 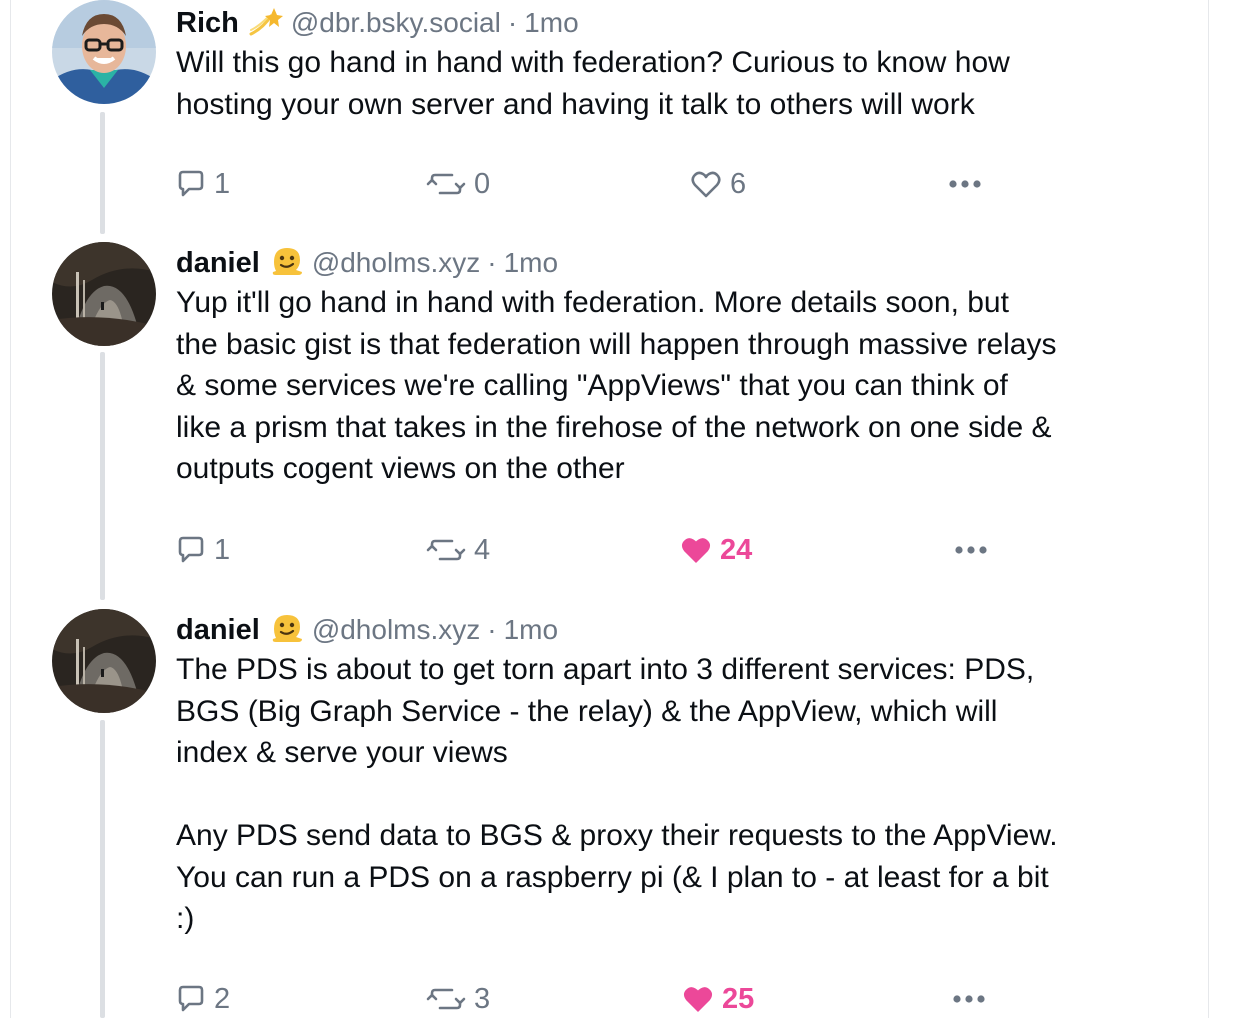 I want to click on reply-button: 2, so click(x=203, y=999).